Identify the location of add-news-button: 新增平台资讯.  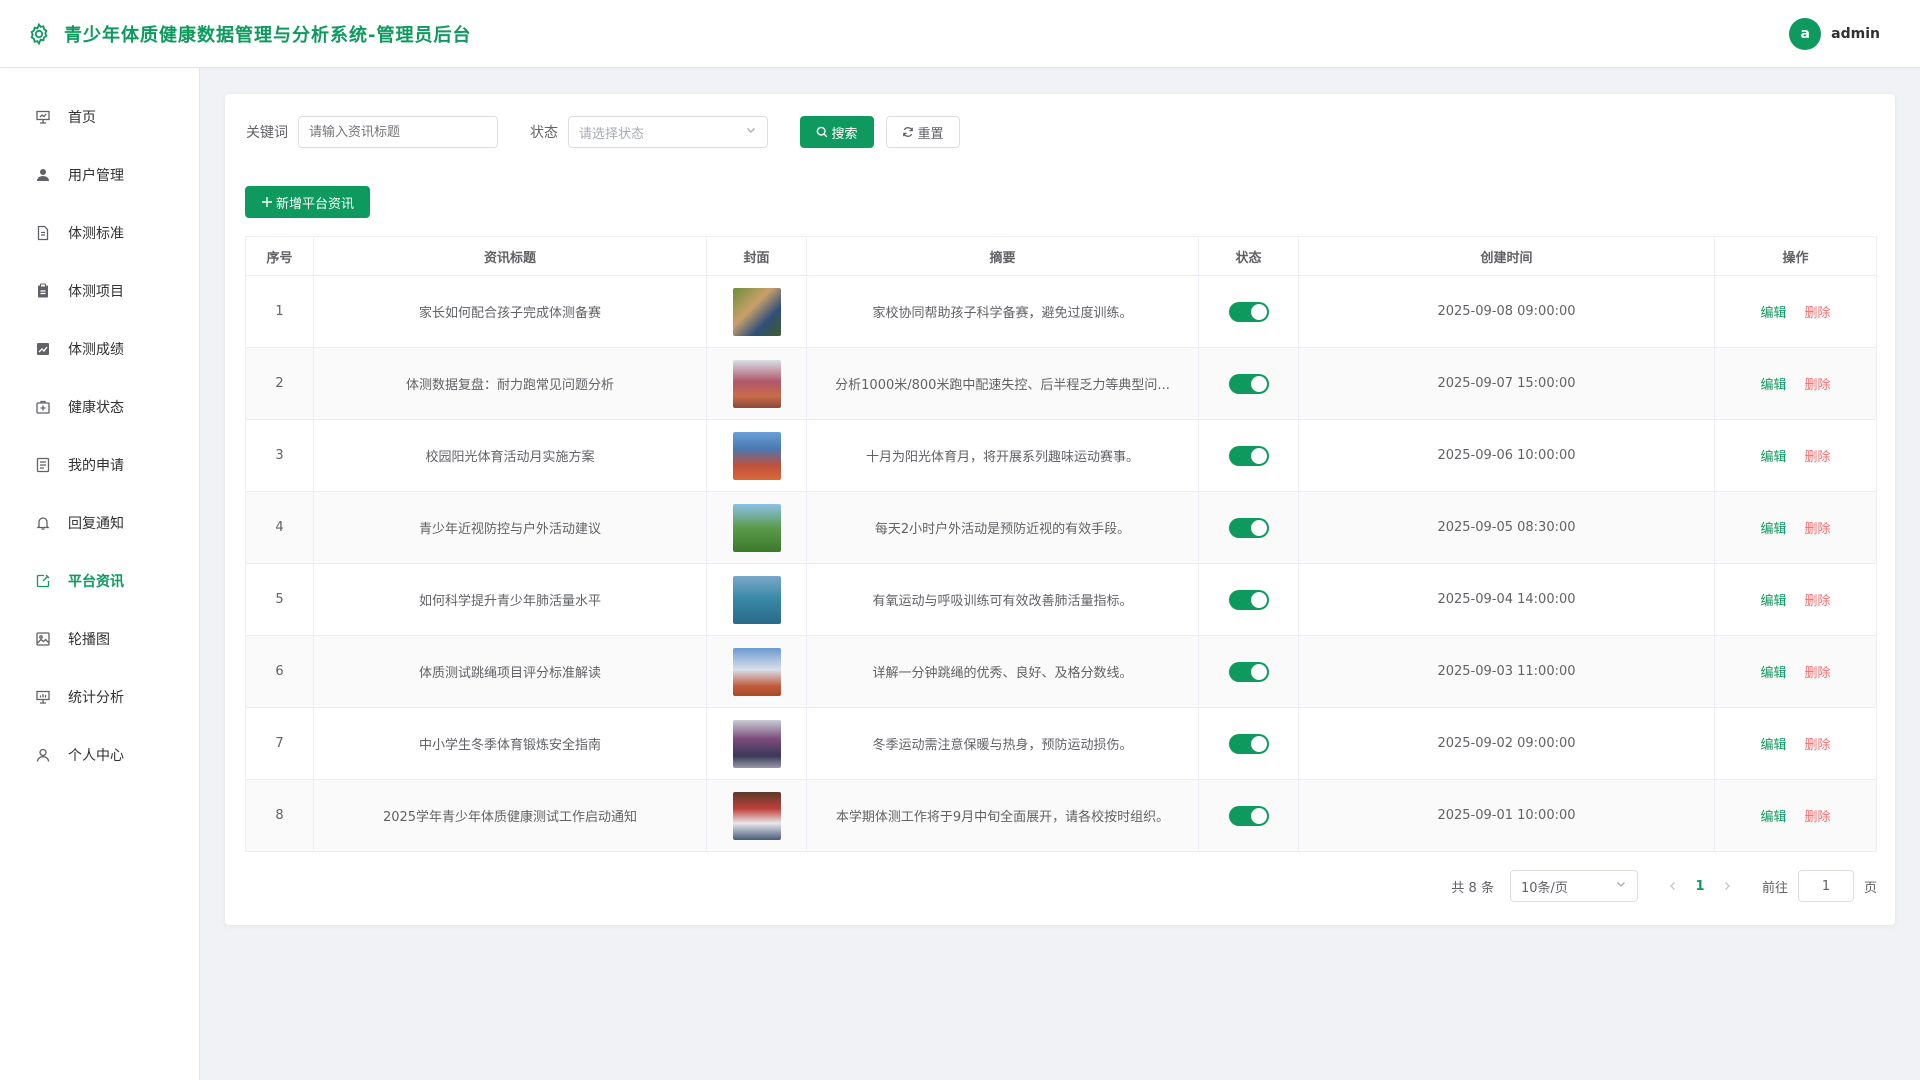
(308, 202).